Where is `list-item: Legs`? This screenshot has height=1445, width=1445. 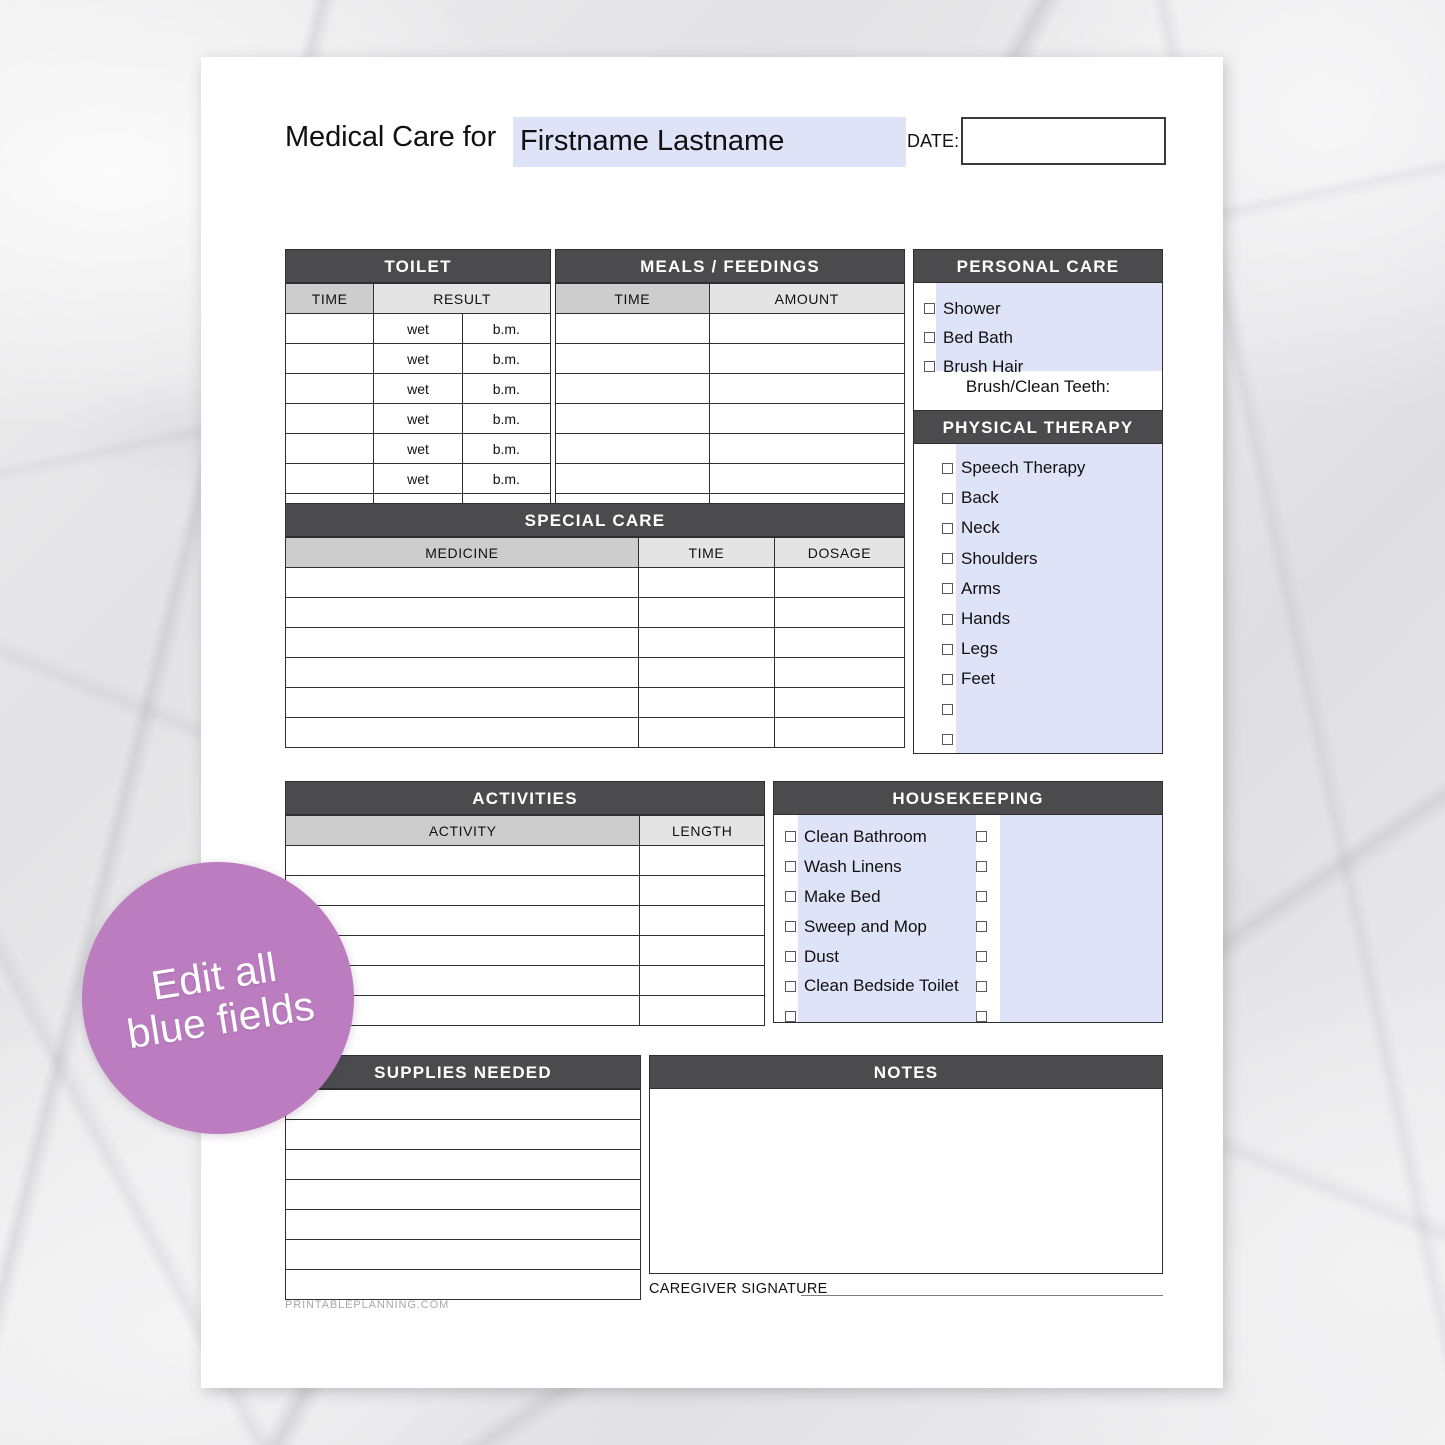 list-item: Legs is located at coordinates (1052, 649).